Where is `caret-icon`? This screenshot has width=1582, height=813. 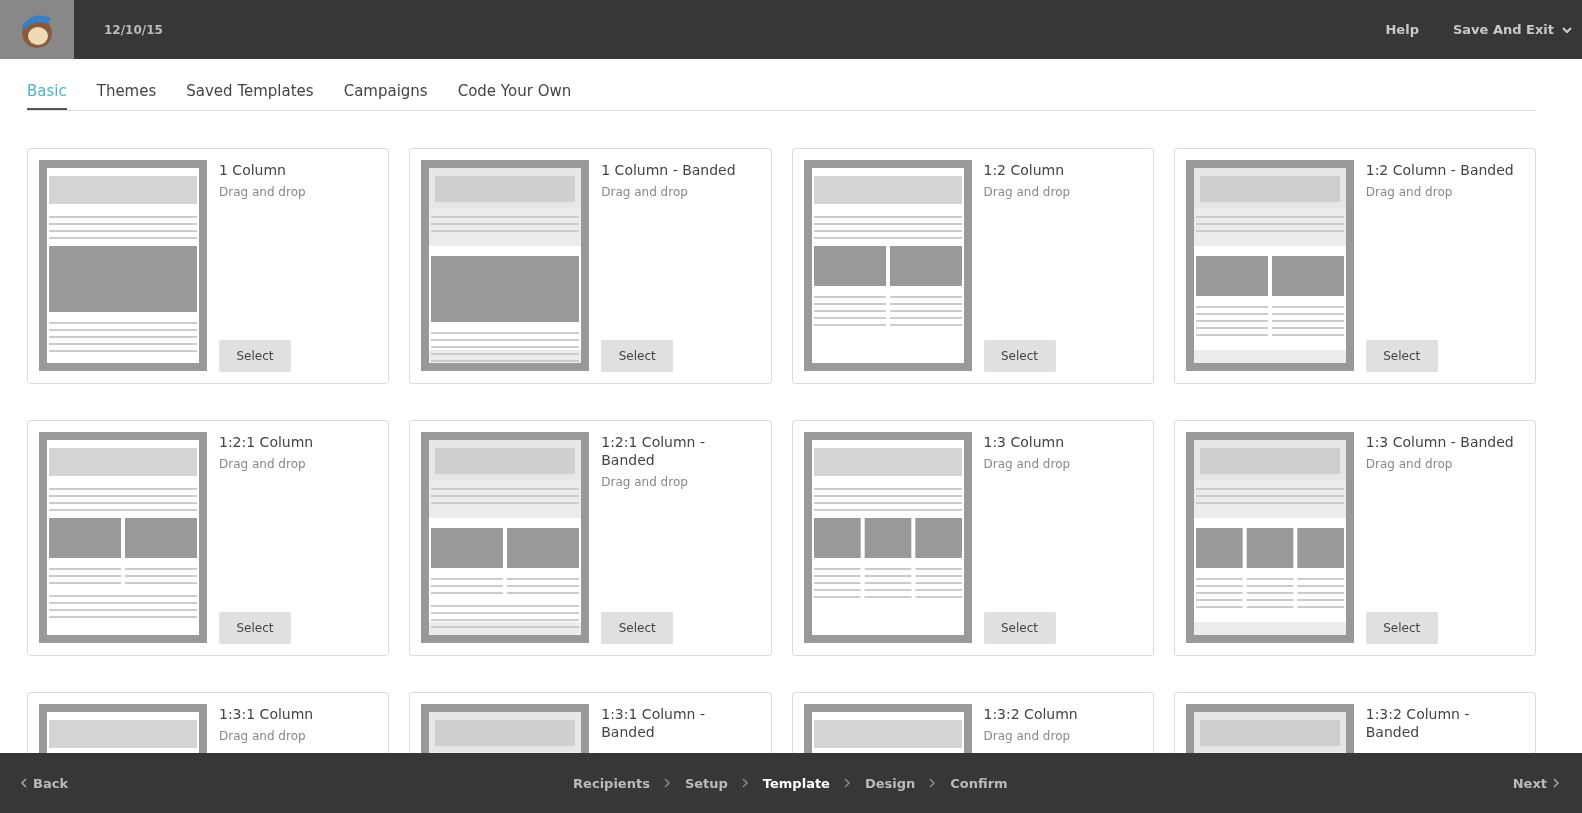
caret-icon is located at coordinates (1567, 29).